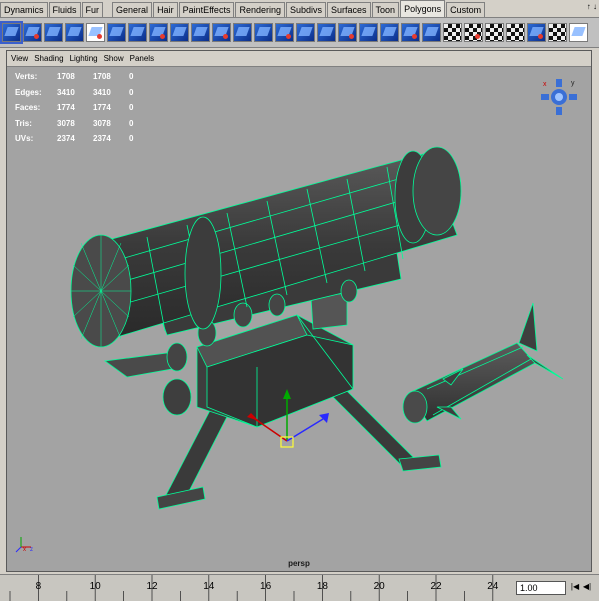 The height and width of the screenshot is (601, 599). What do you see at coordinates (559, 97) in the screenshot?
I see `view-cube-icon: x y` at bounding box center [559, 97].